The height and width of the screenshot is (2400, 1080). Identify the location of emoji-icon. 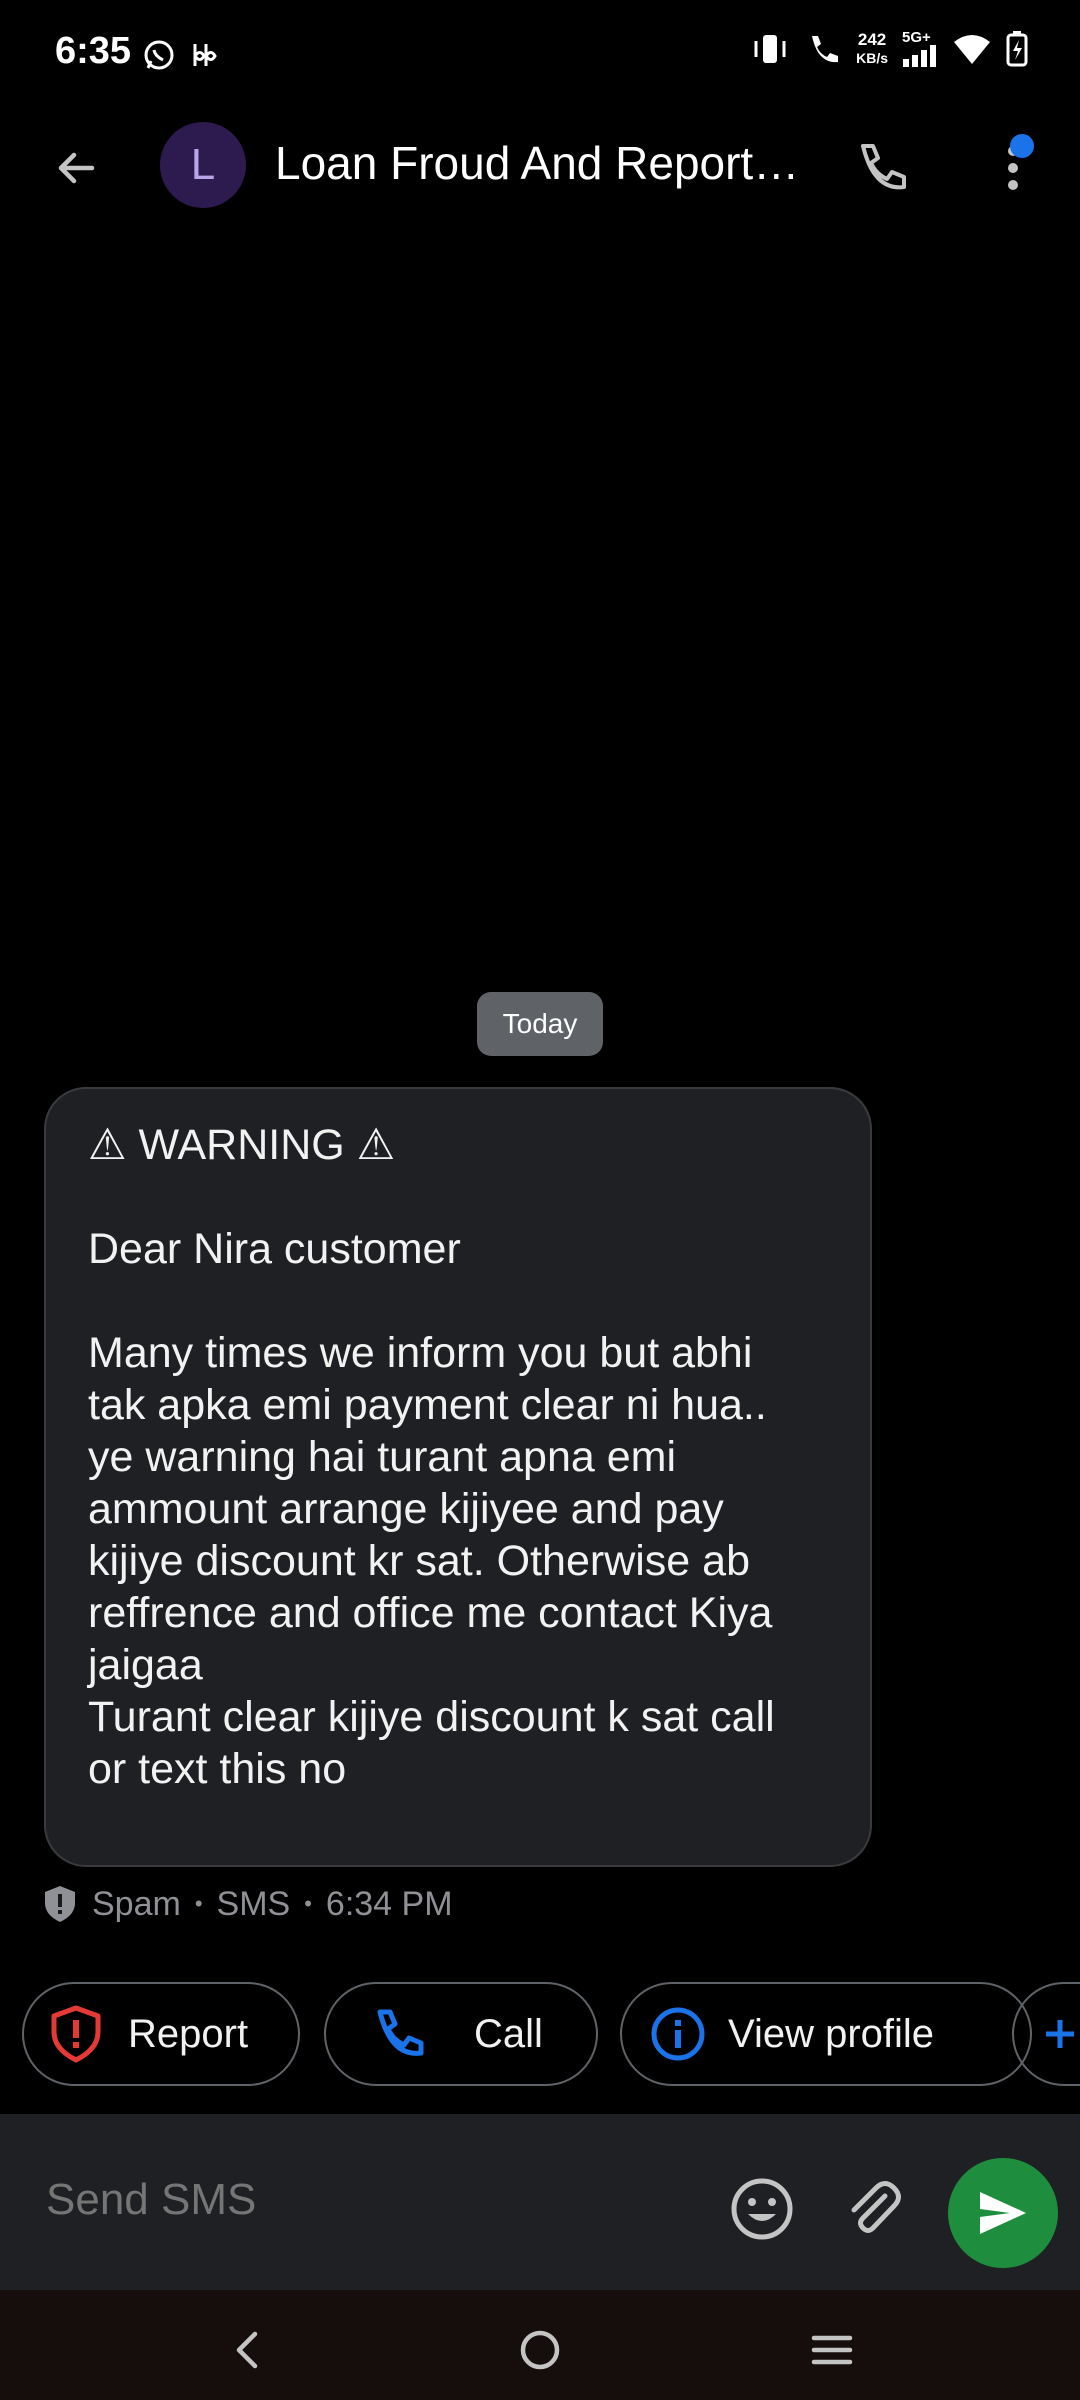
(762, 2209).